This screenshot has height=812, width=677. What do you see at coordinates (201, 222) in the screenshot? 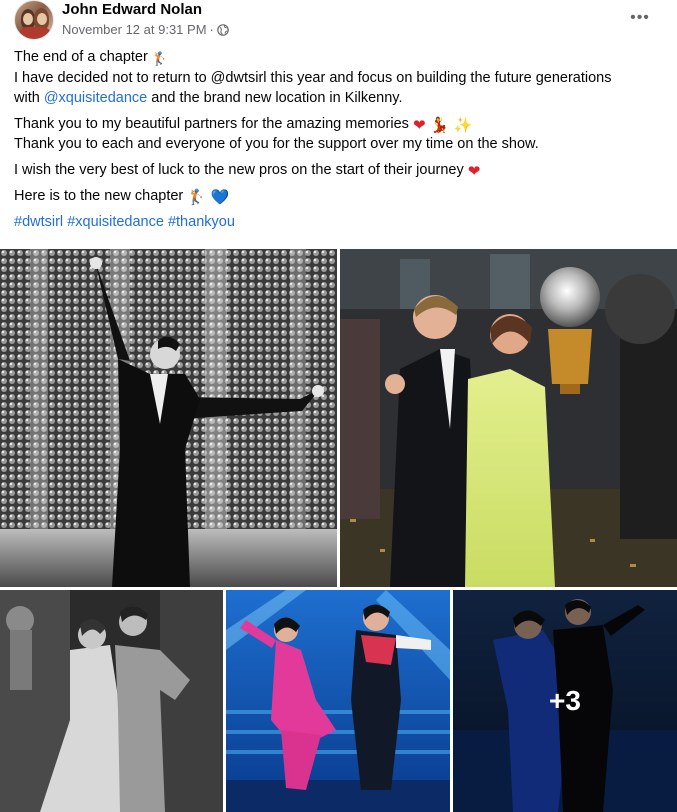
I see `hashtag-link-thankyou: #thankyou` at bounding box center [201, 222].